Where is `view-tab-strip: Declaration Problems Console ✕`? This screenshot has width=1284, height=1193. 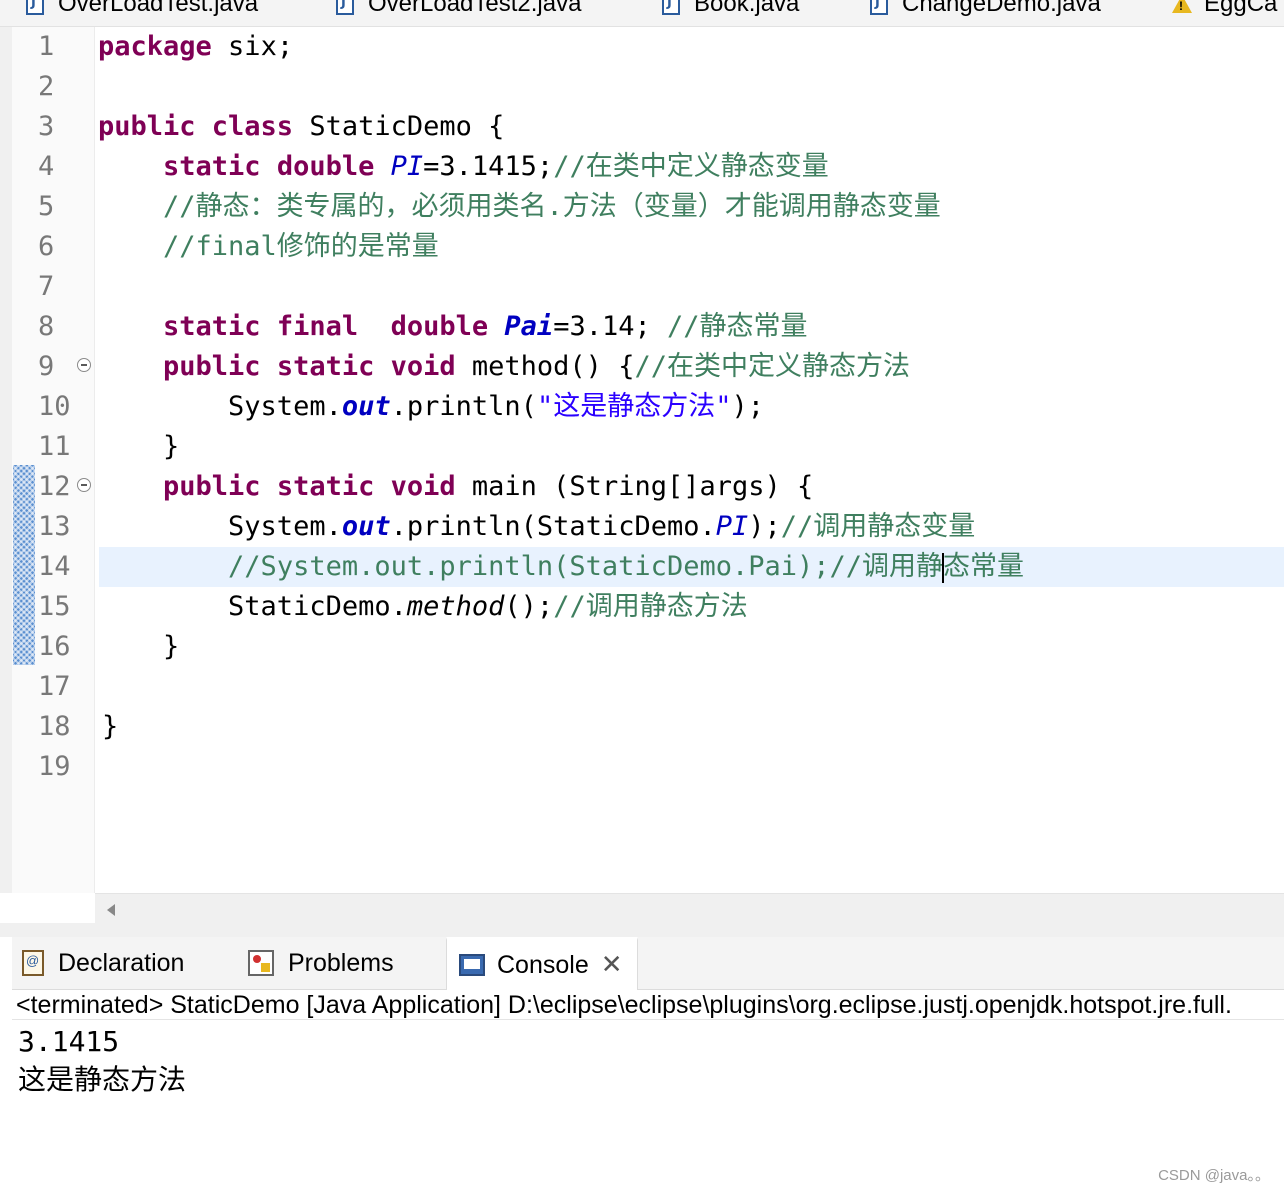
view-tab-strip: Declaration Problems Console ✕ is located at coordinates (648, 963).